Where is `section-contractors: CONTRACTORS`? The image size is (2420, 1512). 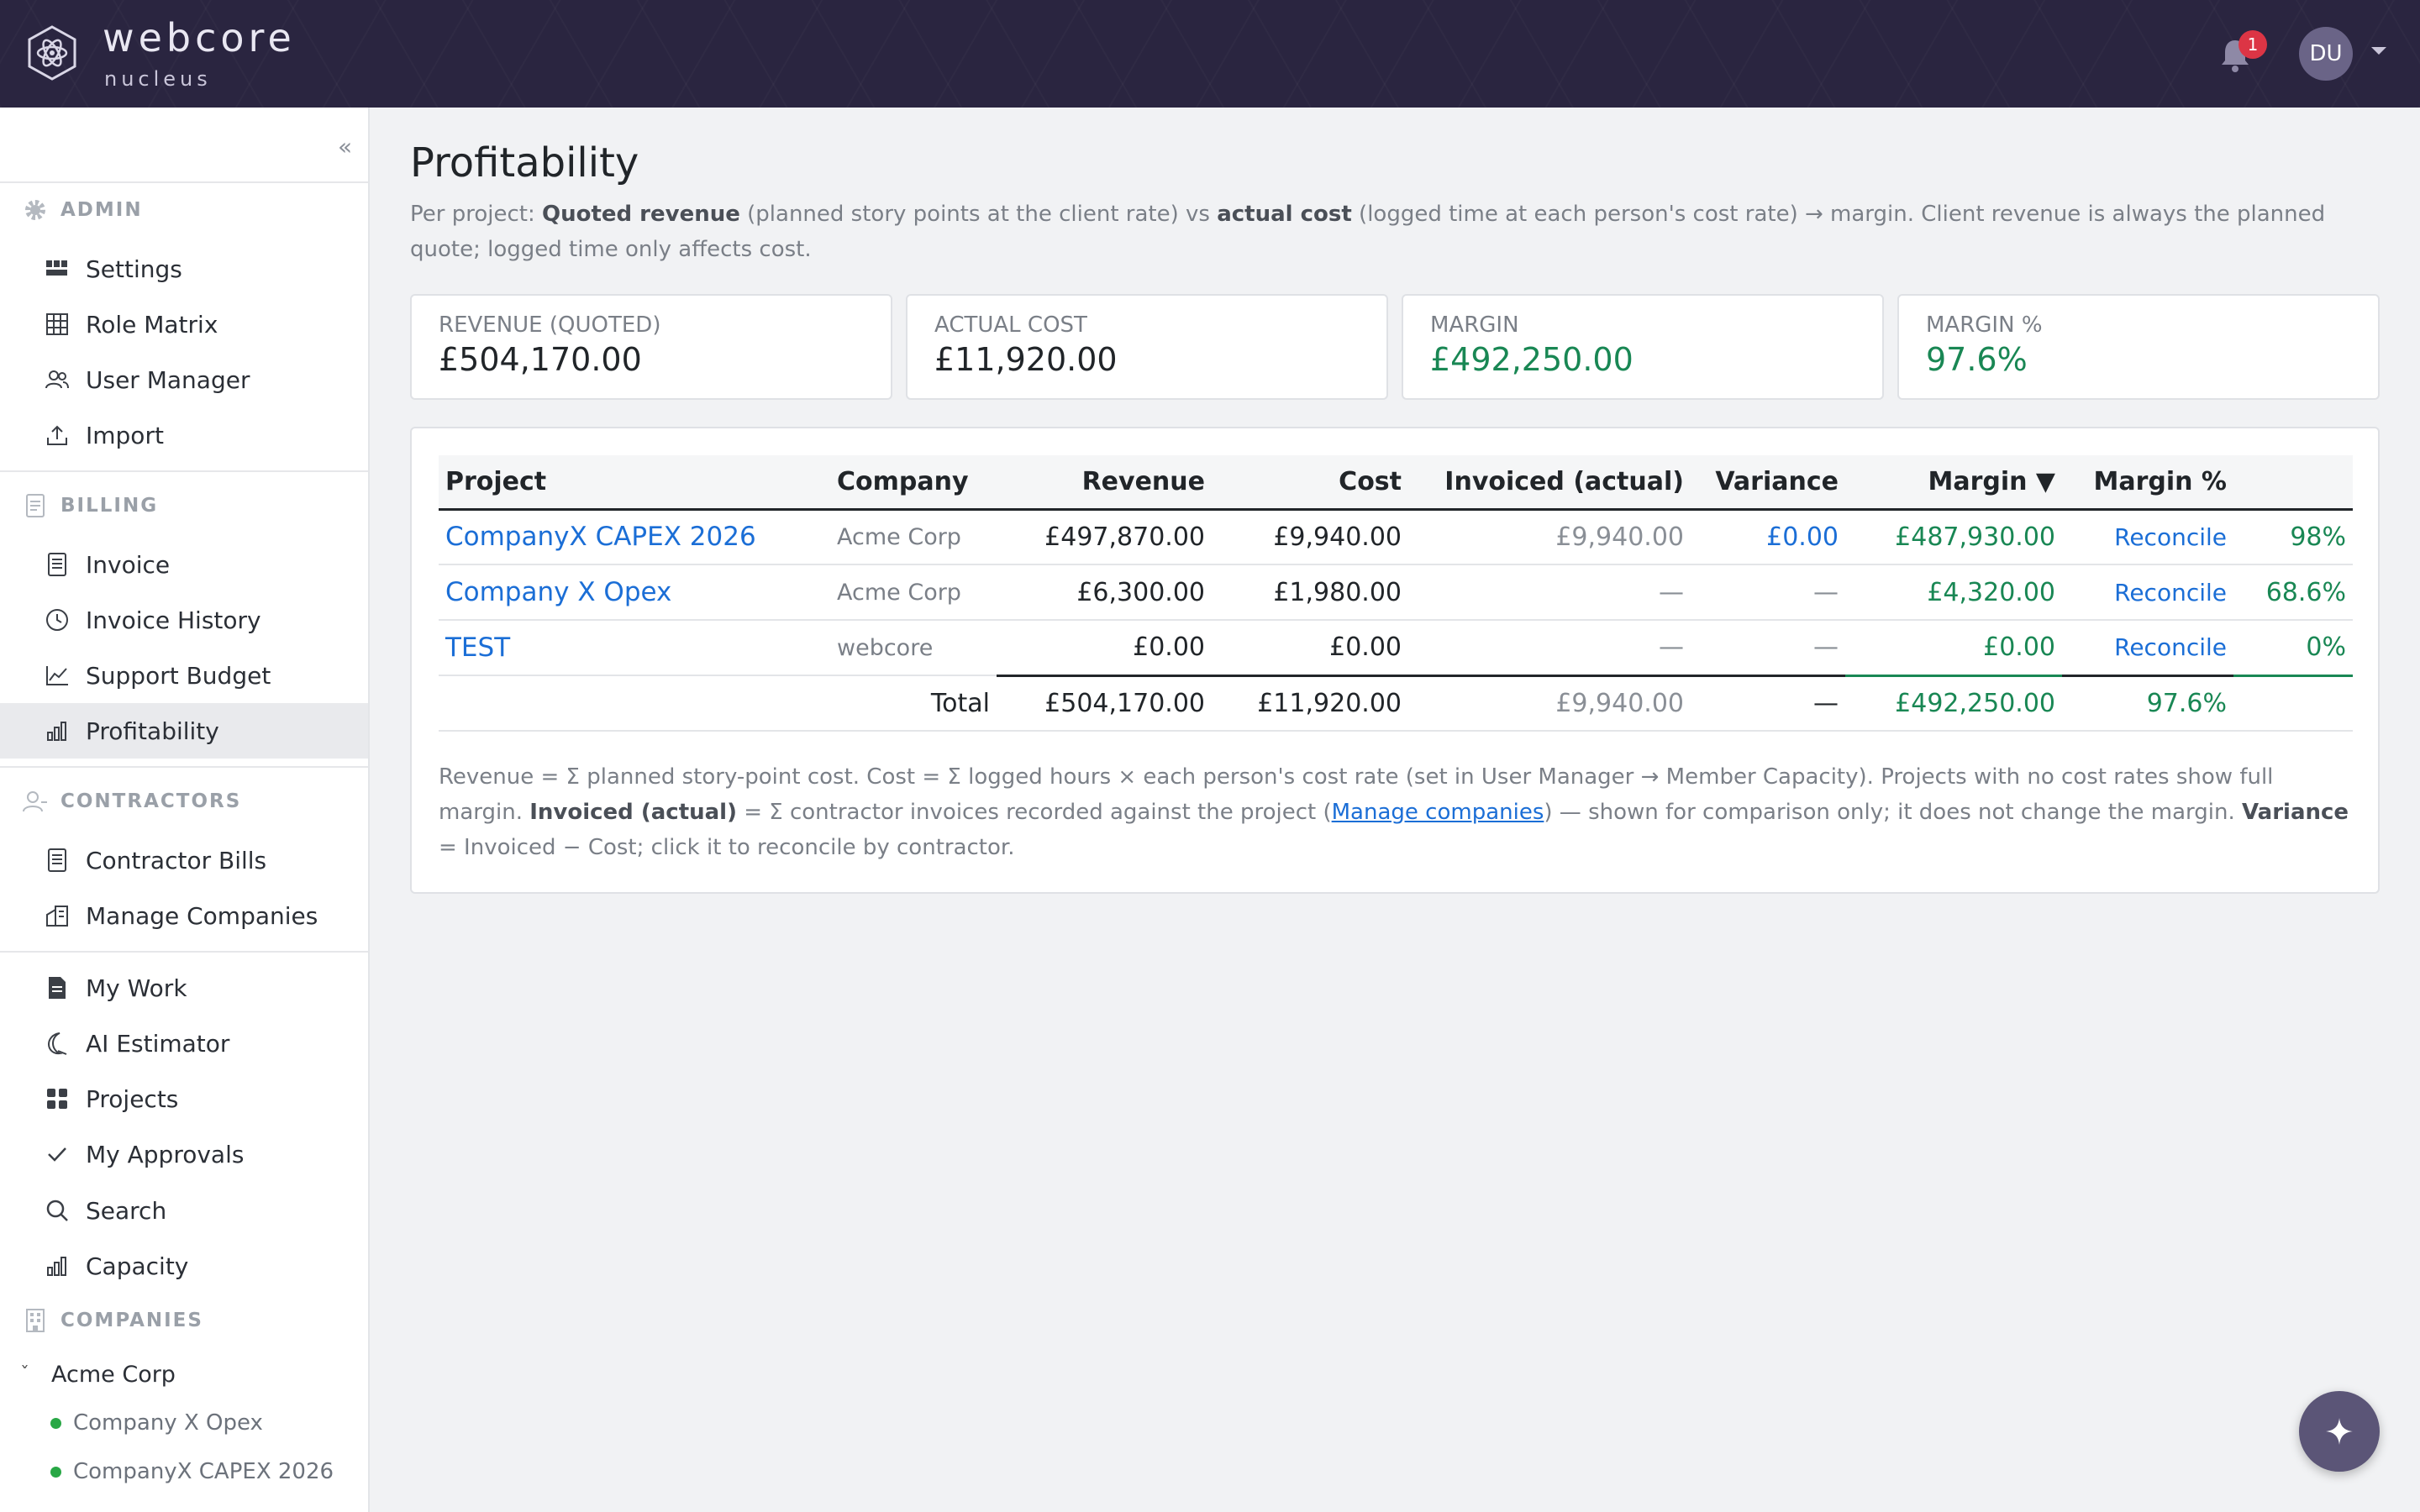 section-contractors: CONTRACTORS is located at coordinates (131, 801).